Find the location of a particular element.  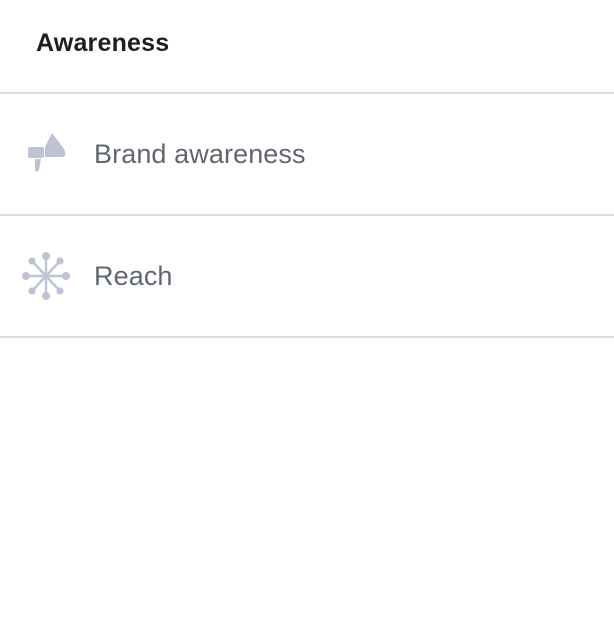

megaphone-icon is located at coordinates (46, 154).